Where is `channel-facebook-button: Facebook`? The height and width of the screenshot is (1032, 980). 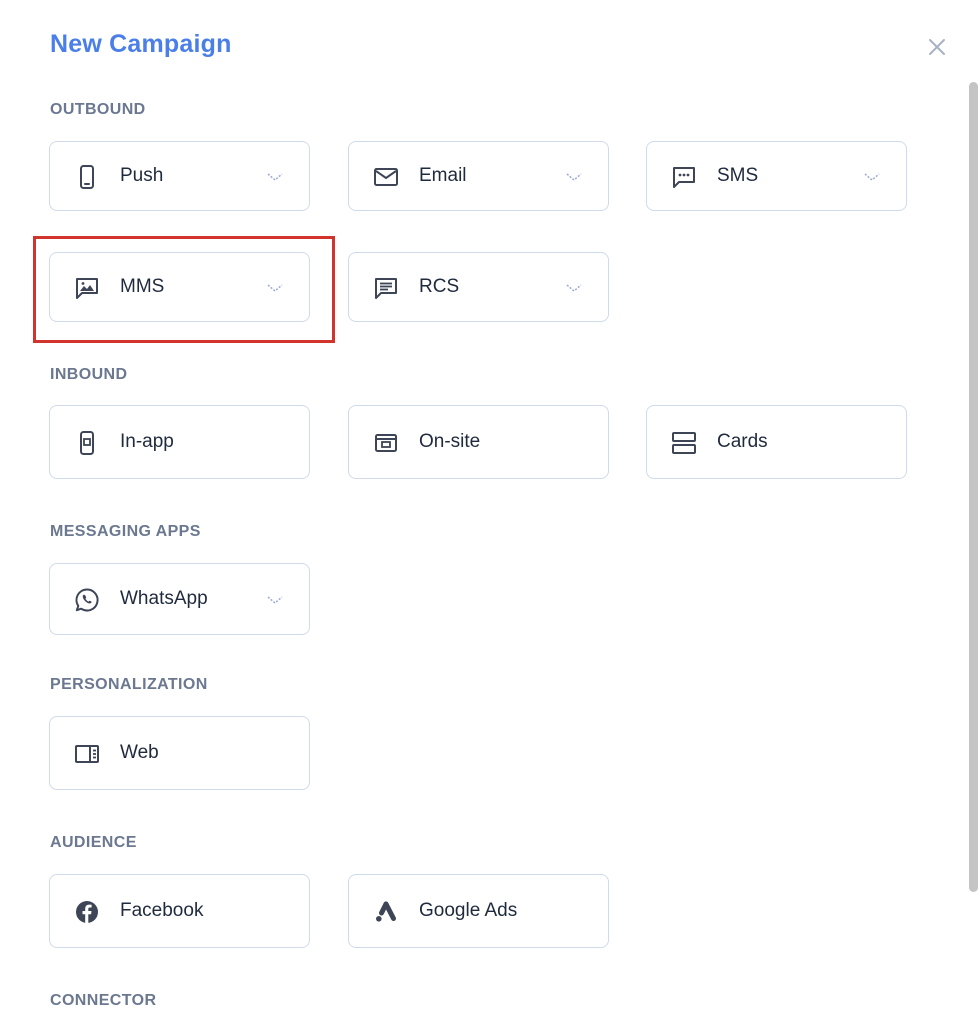 channel-facebook-button: Facebook is located at coordinates (179, 911).